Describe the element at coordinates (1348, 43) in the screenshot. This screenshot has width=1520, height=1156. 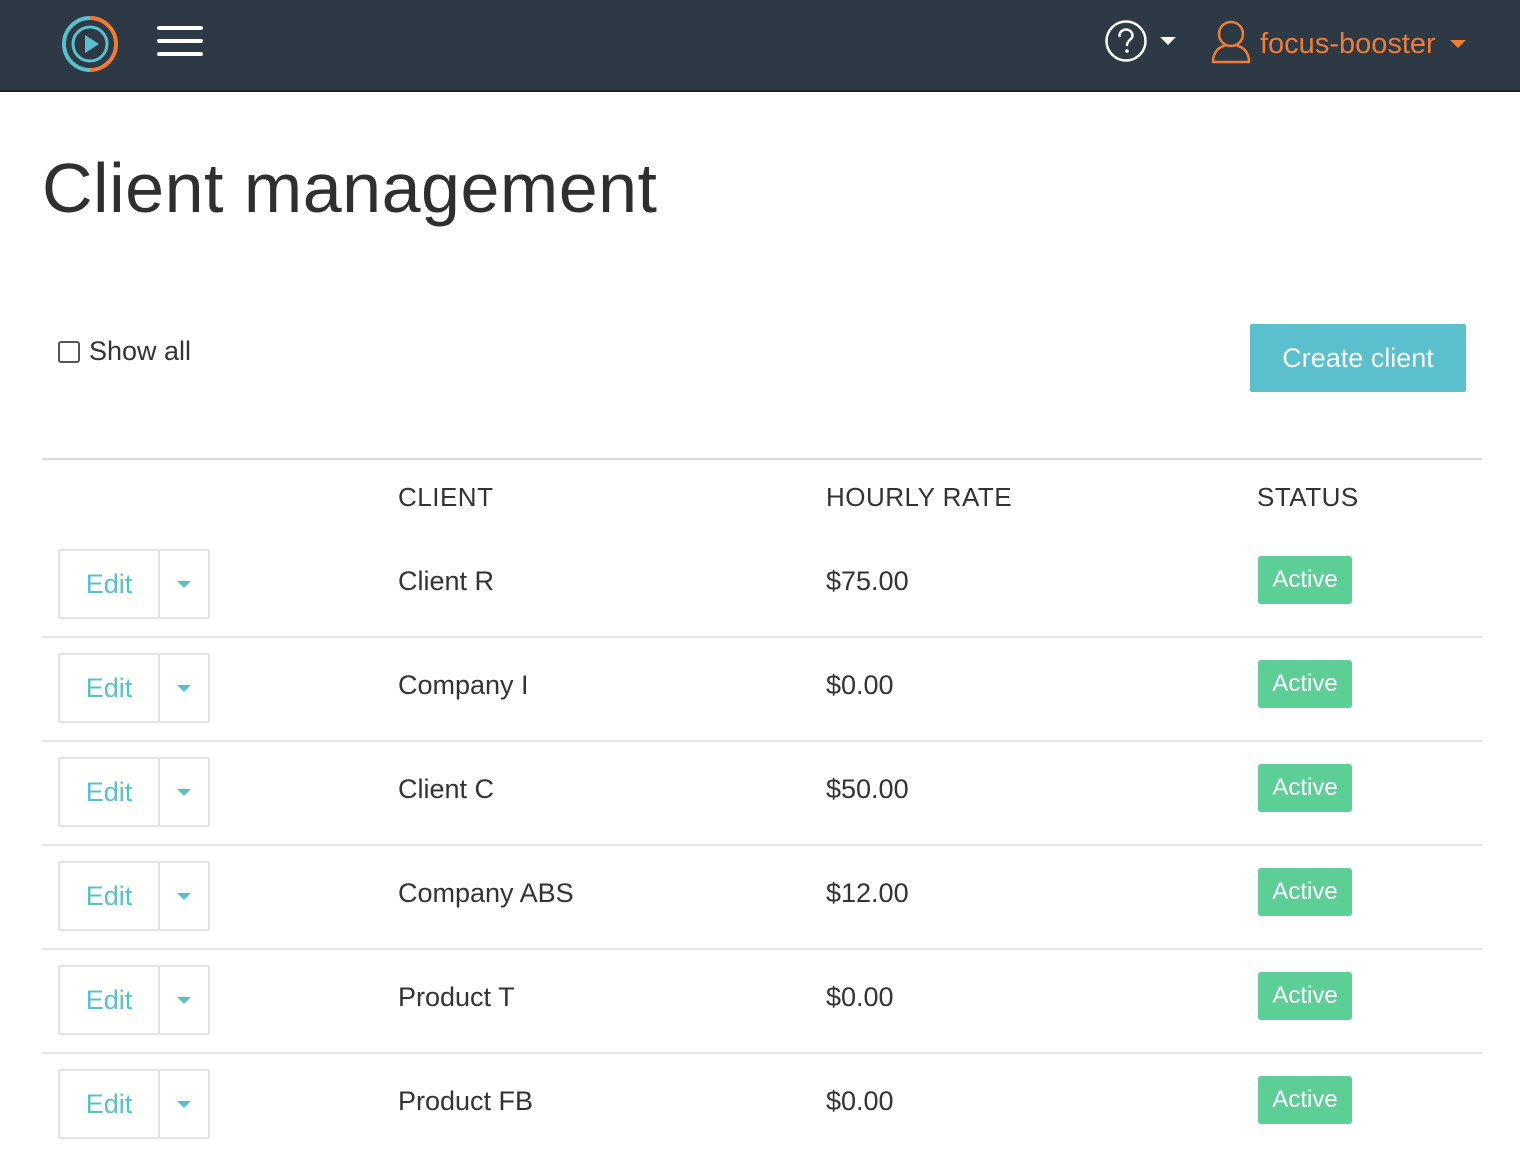
I see `user-name: focus-booster` at that location.